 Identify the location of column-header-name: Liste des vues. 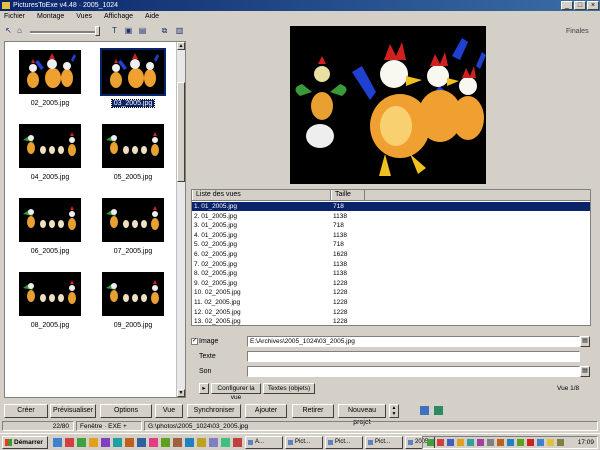
(261, 195).